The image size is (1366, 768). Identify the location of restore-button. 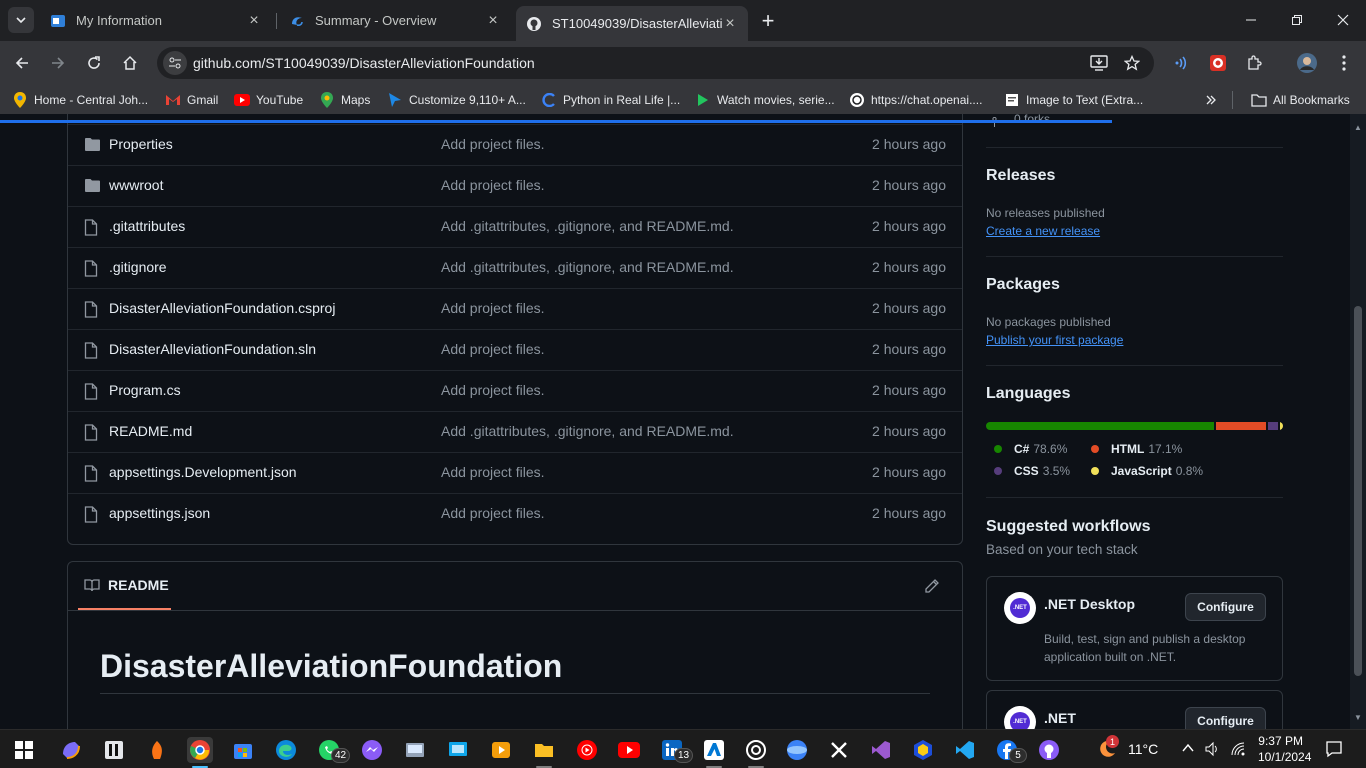
(1297, 20).